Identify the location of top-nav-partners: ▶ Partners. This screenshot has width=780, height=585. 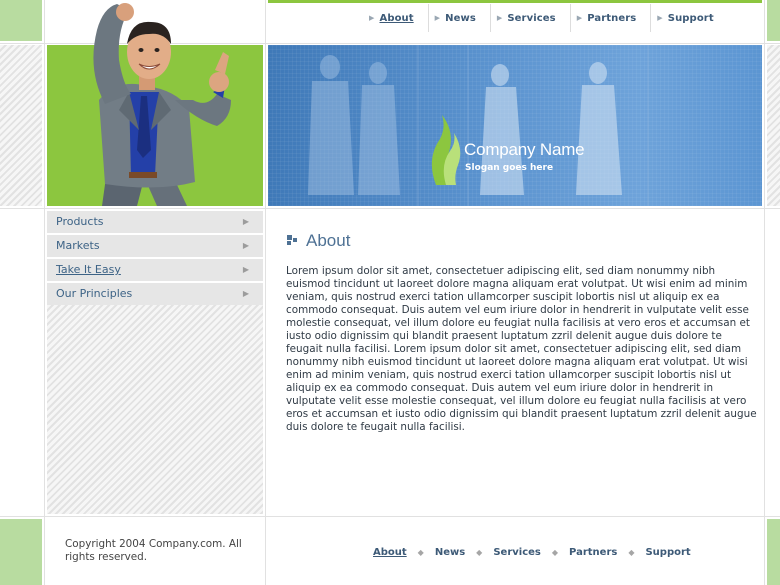
(611, 18).